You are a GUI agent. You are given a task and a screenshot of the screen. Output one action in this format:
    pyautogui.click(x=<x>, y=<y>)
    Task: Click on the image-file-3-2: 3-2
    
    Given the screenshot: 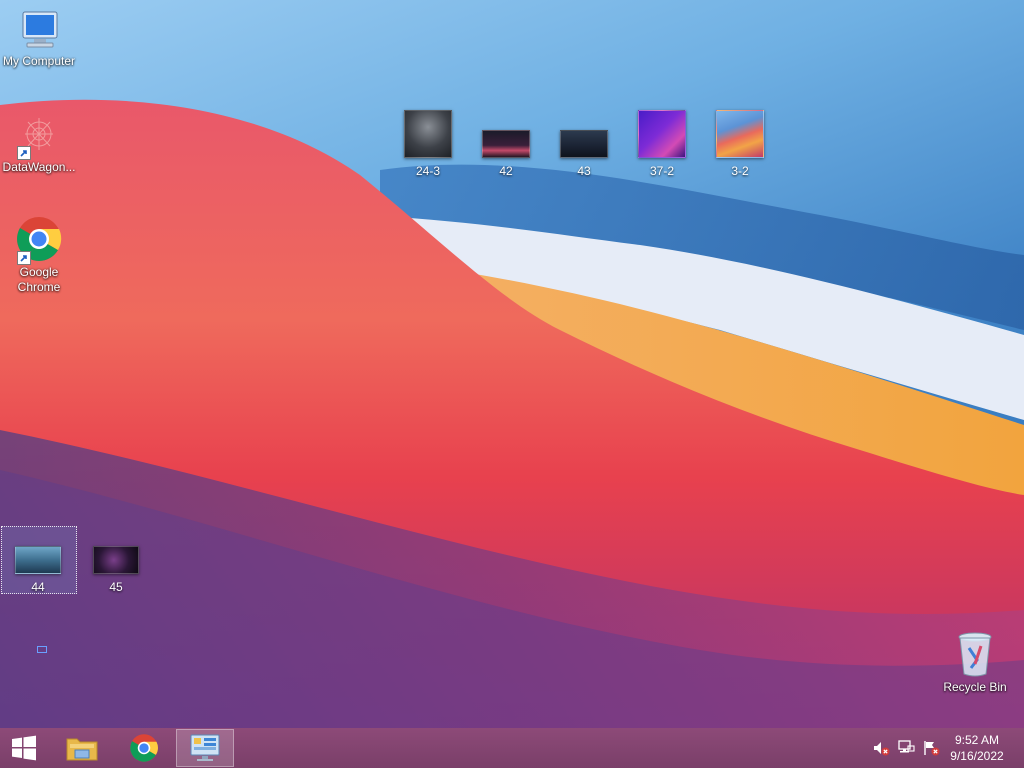 What is the action you would take?
    pyautogui.click(x=740, y=144)
    